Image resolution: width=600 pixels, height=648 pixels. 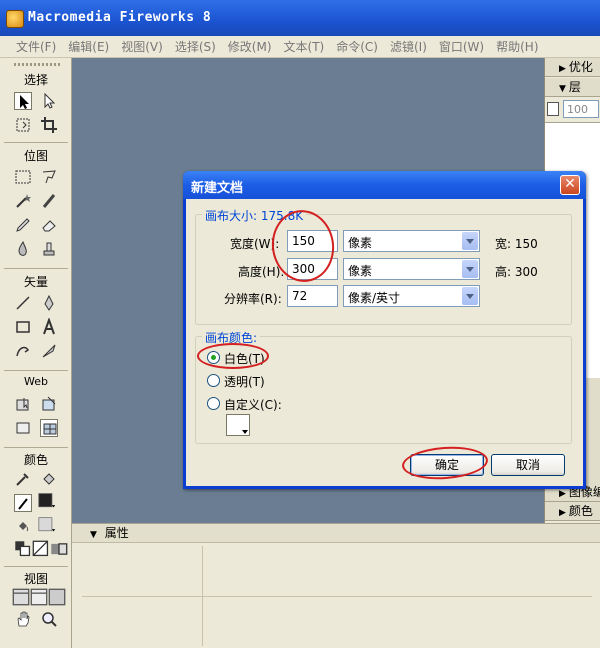 I want to click on menu-help: 帮助(H), so click(x=517, y=46).